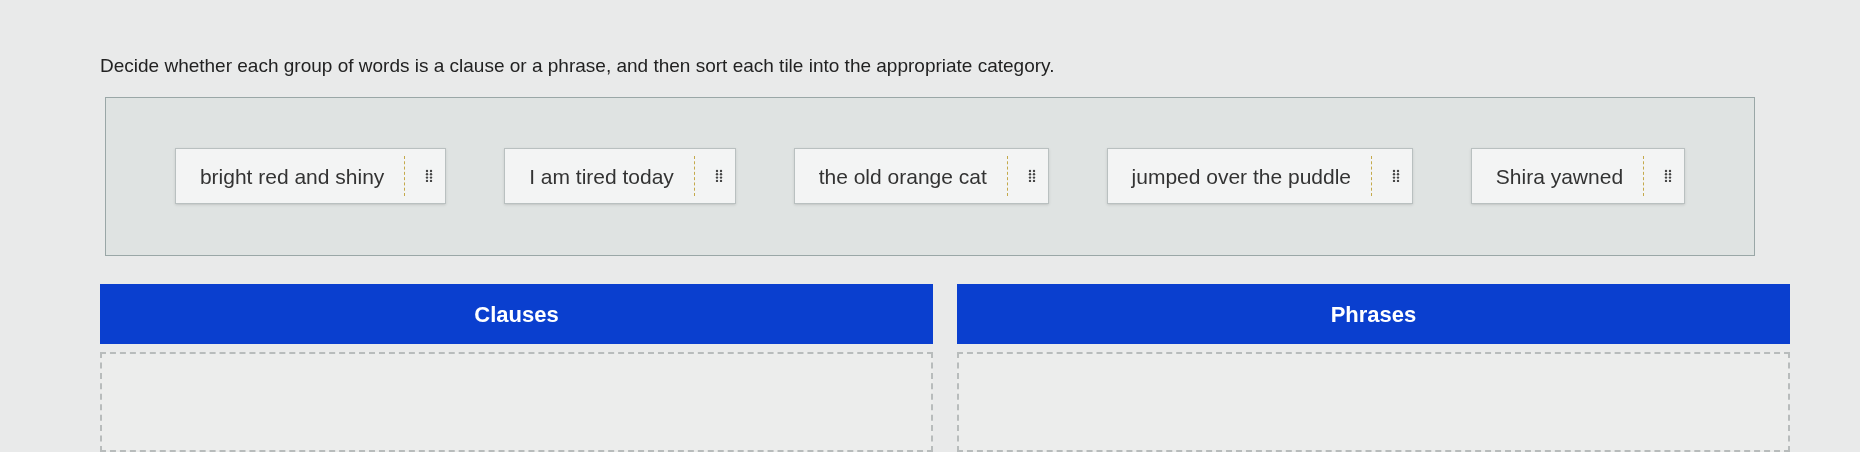 The width and height of the screenshot is (1860, 452). I want to click on tile-label: jumped over the puddle, so click(1241, 176).